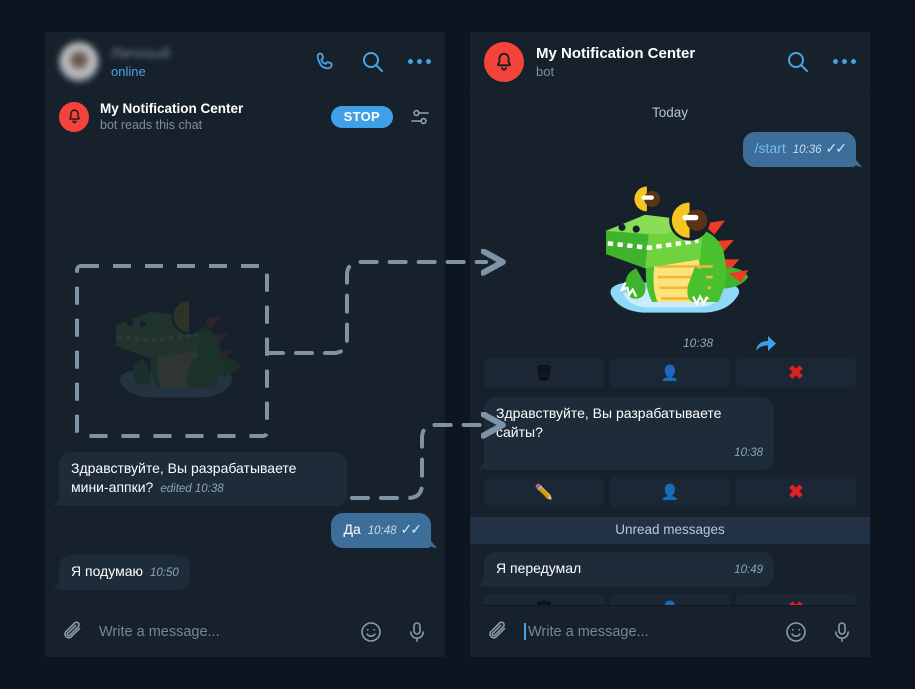 This screenshot has height=689, width=915. What do you see at coordinates (765, 343) in the screenshot?
I see `forward-arrow-icon` at bounding box center [765, 343].